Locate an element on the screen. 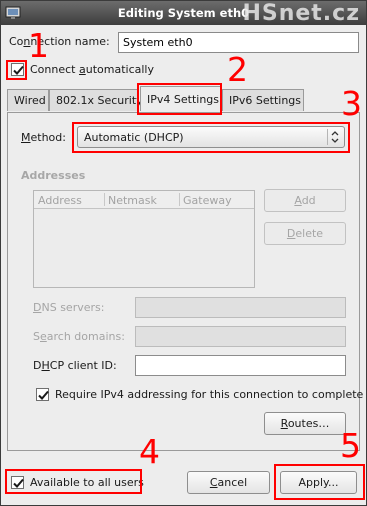 This screenshot has width=367, height=506. annotation-number-4: 4 is located at coordinates (149, 451).